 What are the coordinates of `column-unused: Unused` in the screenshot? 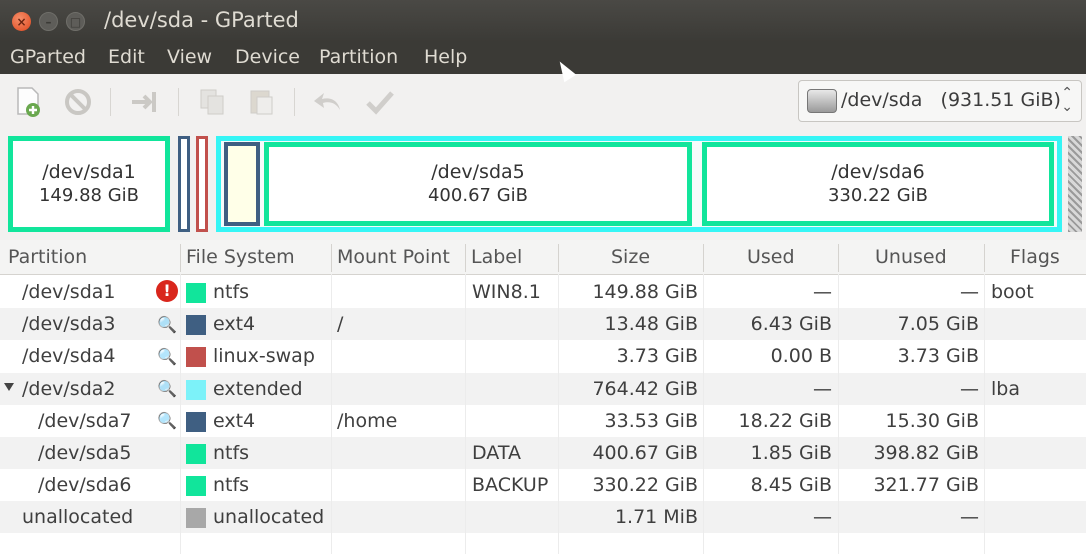 It's located at (911, 257).